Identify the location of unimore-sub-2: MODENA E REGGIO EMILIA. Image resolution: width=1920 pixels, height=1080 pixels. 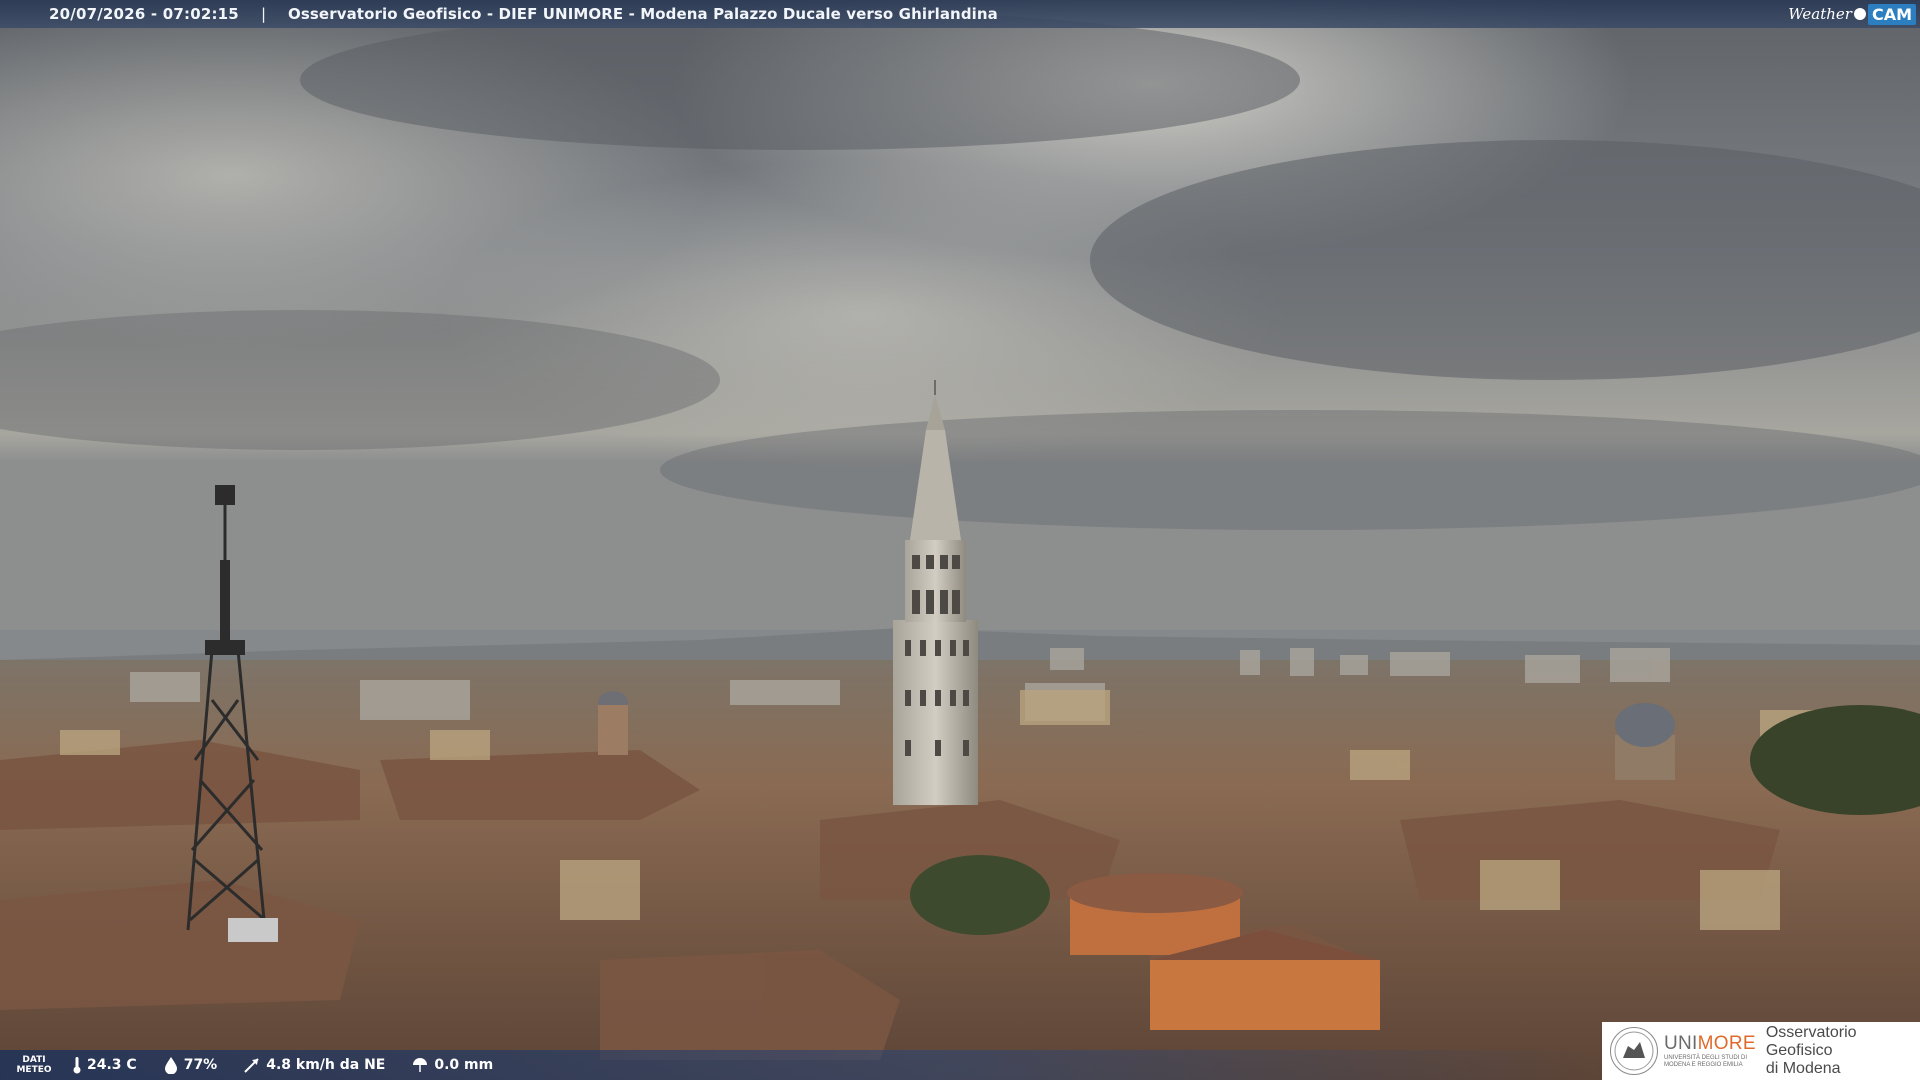
(1703, 1065).